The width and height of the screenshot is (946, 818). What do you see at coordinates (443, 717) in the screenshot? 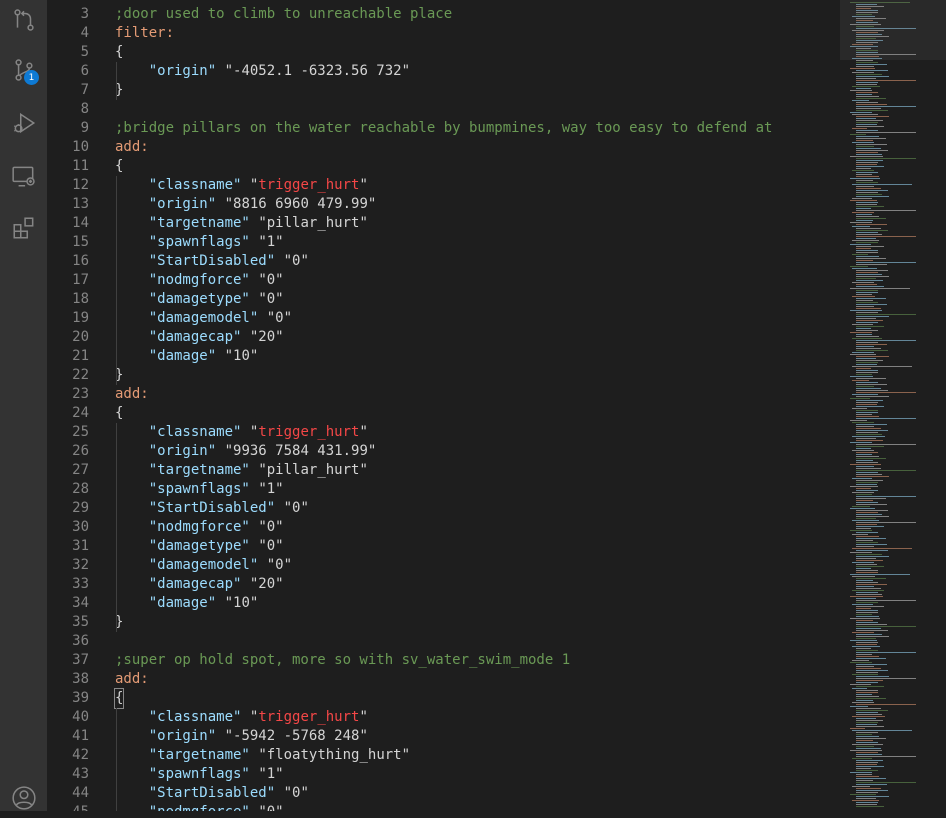
I see `code-line: 40 "classname" "trigger_hurt"` at bounding box center [443, 717].